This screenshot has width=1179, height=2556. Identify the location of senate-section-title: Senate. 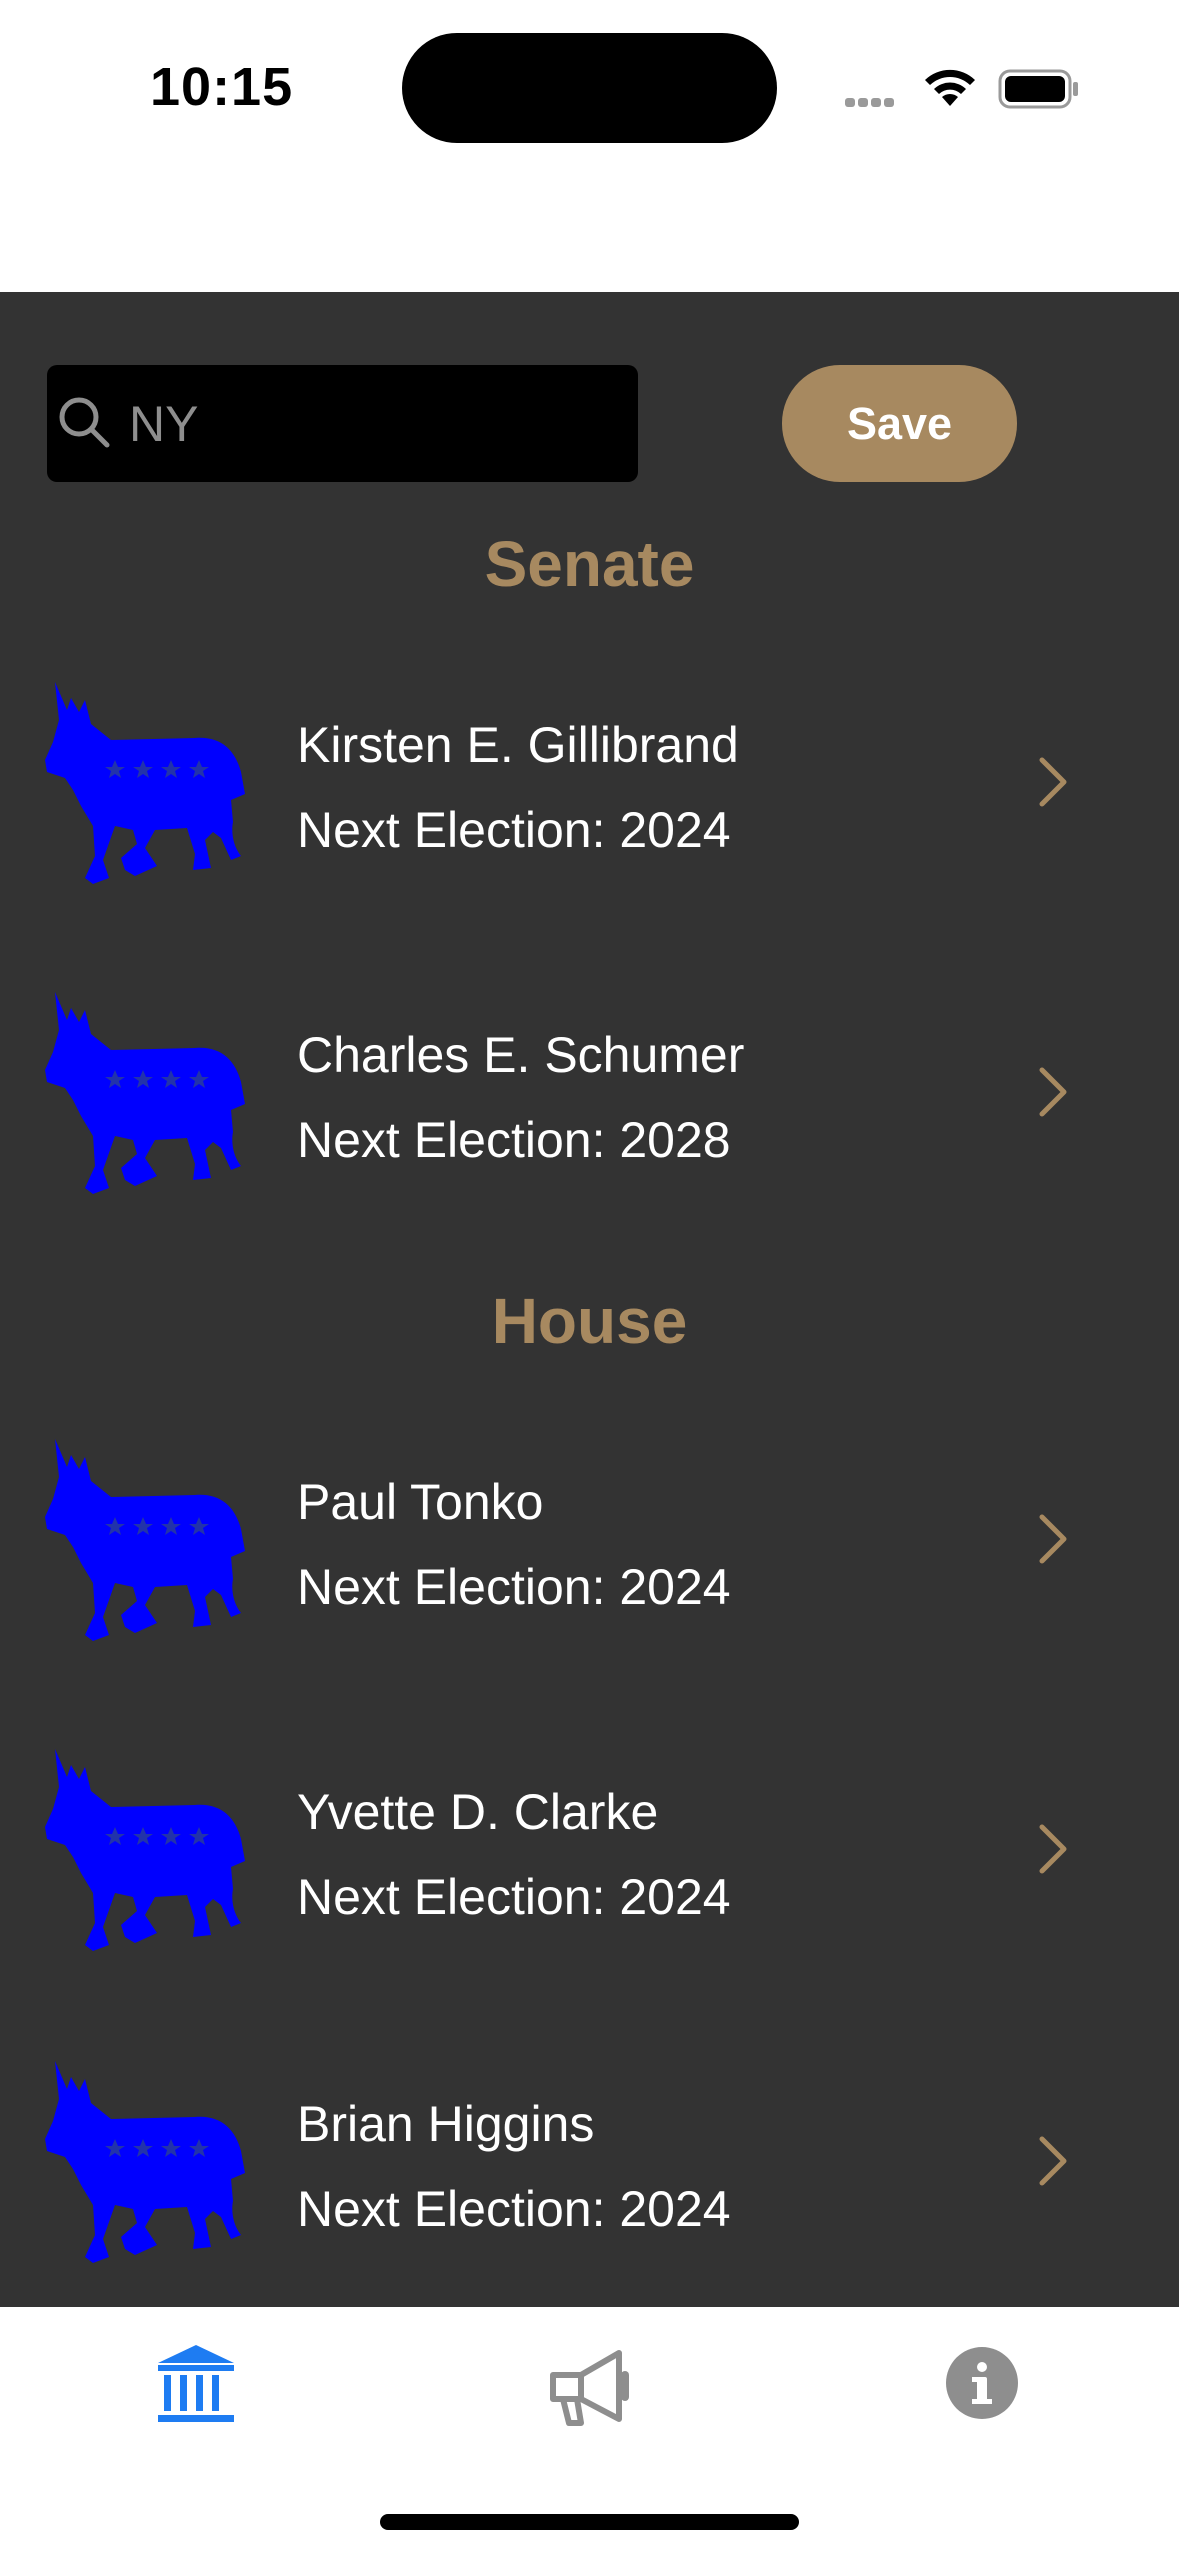
(589, 564).